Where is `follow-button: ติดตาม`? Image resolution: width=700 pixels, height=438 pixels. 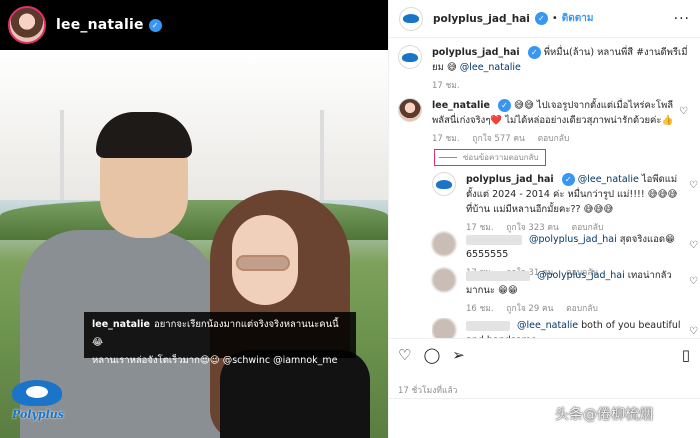 follow-button: ติดตาม is located at coordinates (578, 18).